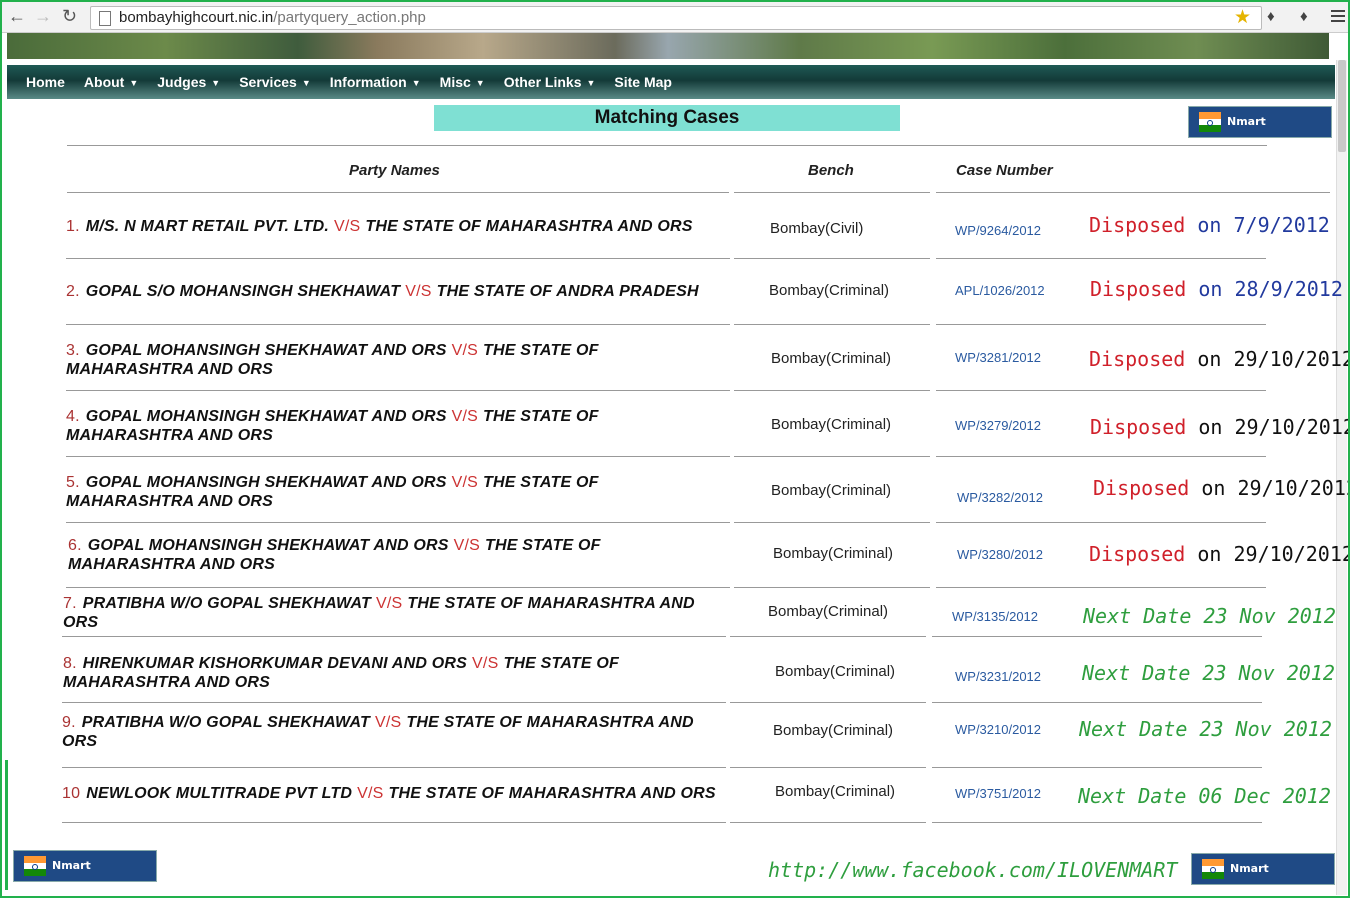 The image size is (1350, 914). What do you see at coordinates (70, 603) in the screenshot?
I see `row-number: 7.` at bounding box center [70, 603].